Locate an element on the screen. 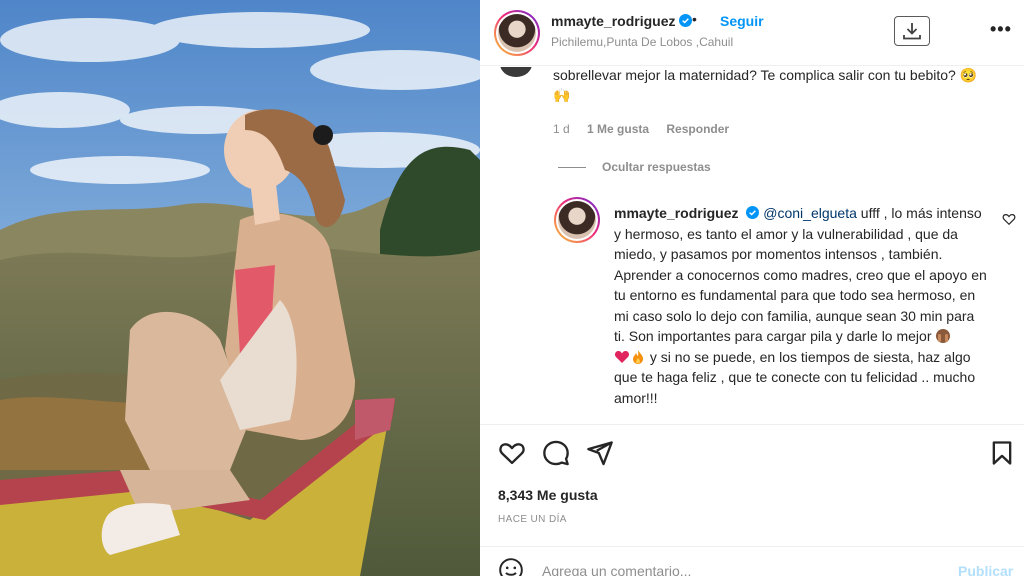  previous-comment-meta: 1 d 1 Me gusta Responder is located at coordinates (648, 129).